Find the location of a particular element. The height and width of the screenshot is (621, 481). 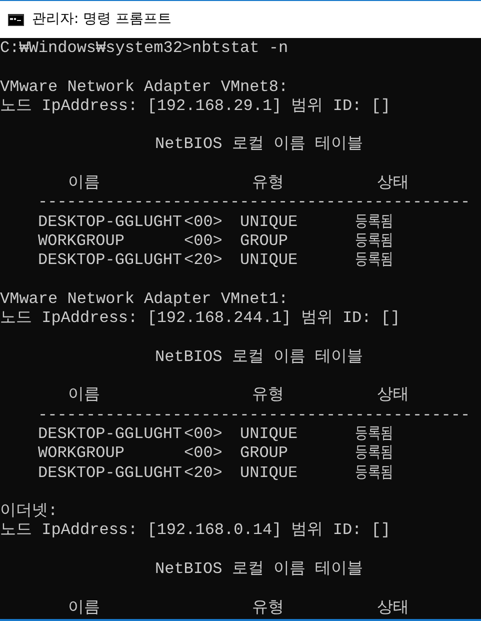

node-address-line: 노드 IpAddress: [192.168.244.1] 범위 ID: [] is located at coordinates (200, 318).